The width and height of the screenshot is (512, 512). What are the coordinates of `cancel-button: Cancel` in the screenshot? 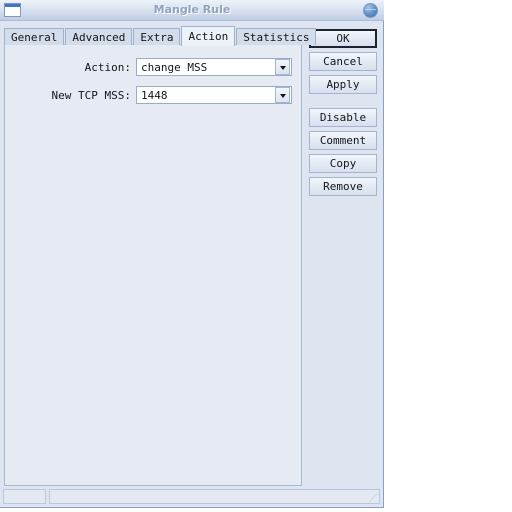 It's located at (343, 61).